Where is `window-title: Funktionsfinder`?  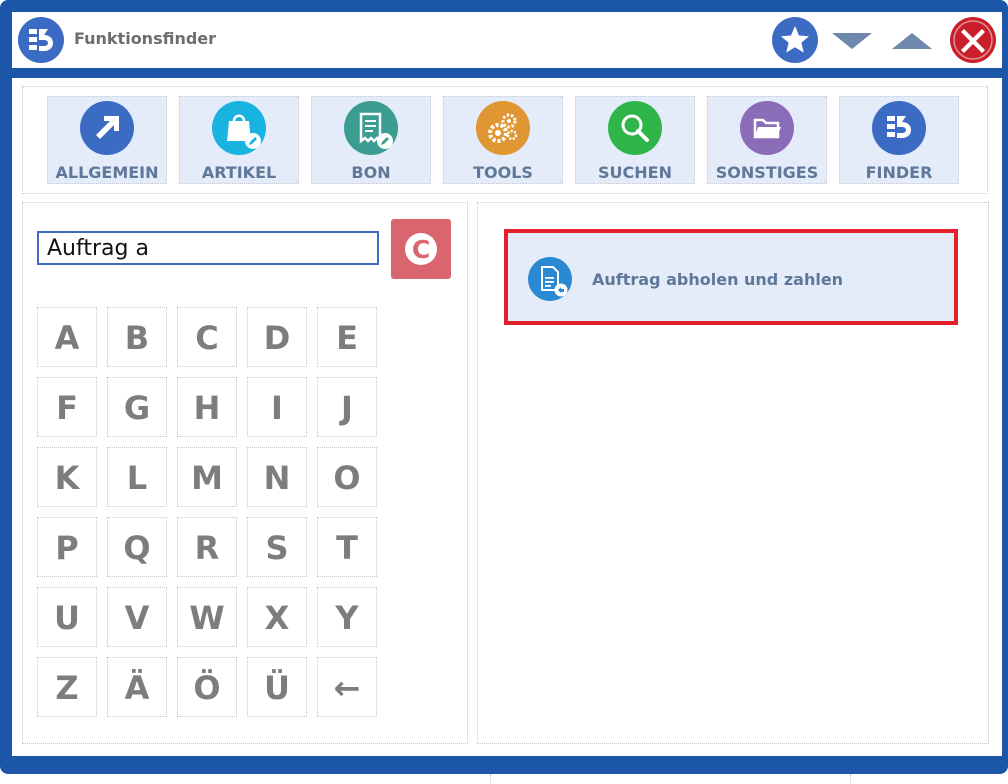
window-title: Funktionsfinder is located at coordinates (145, 38).